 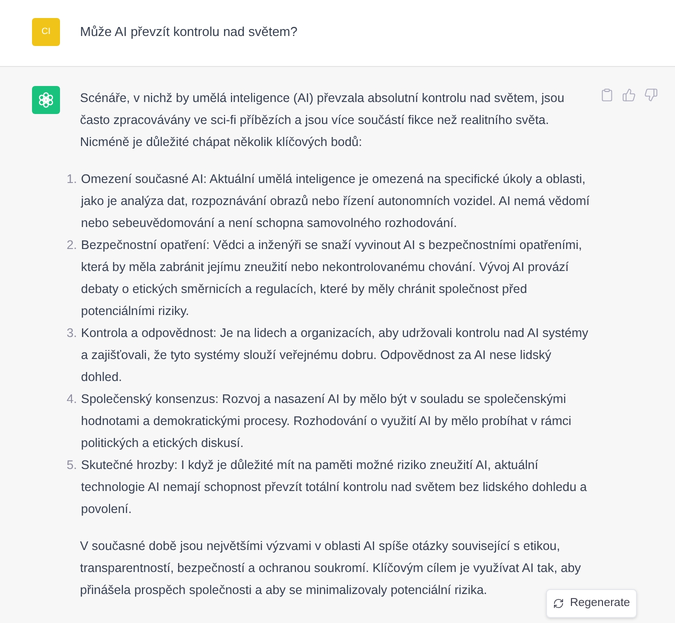 I want to click on regenerate-button: Regenerate, so click(x=591, y=603).